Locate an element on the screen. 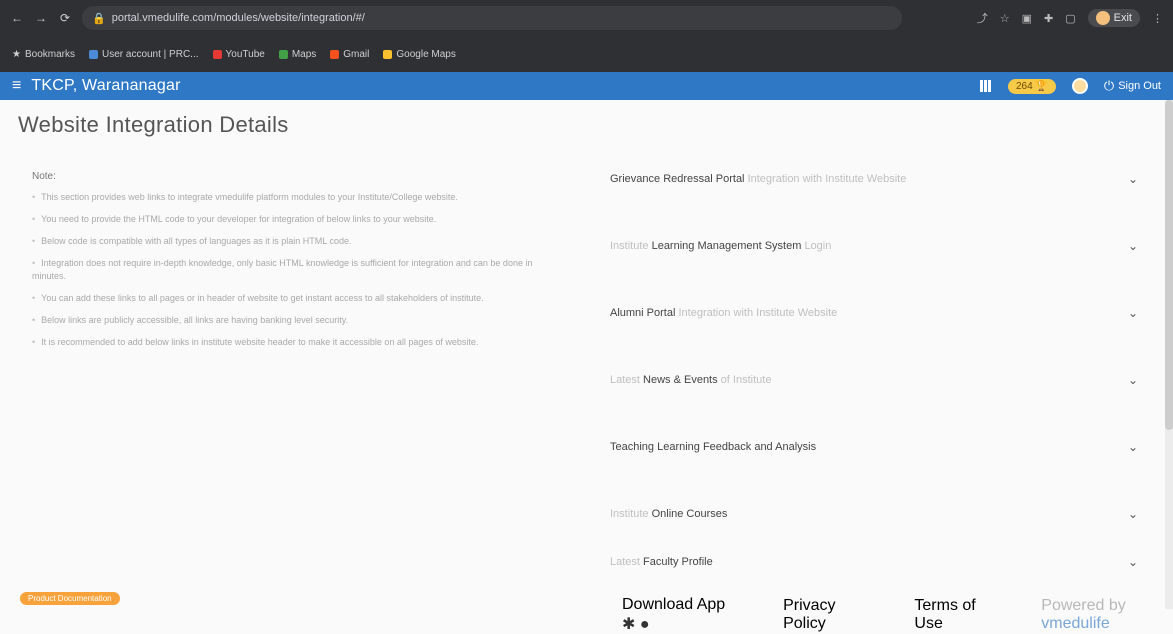  institute-title: TKCP, Warananagar is located at coordinates (106, 85).